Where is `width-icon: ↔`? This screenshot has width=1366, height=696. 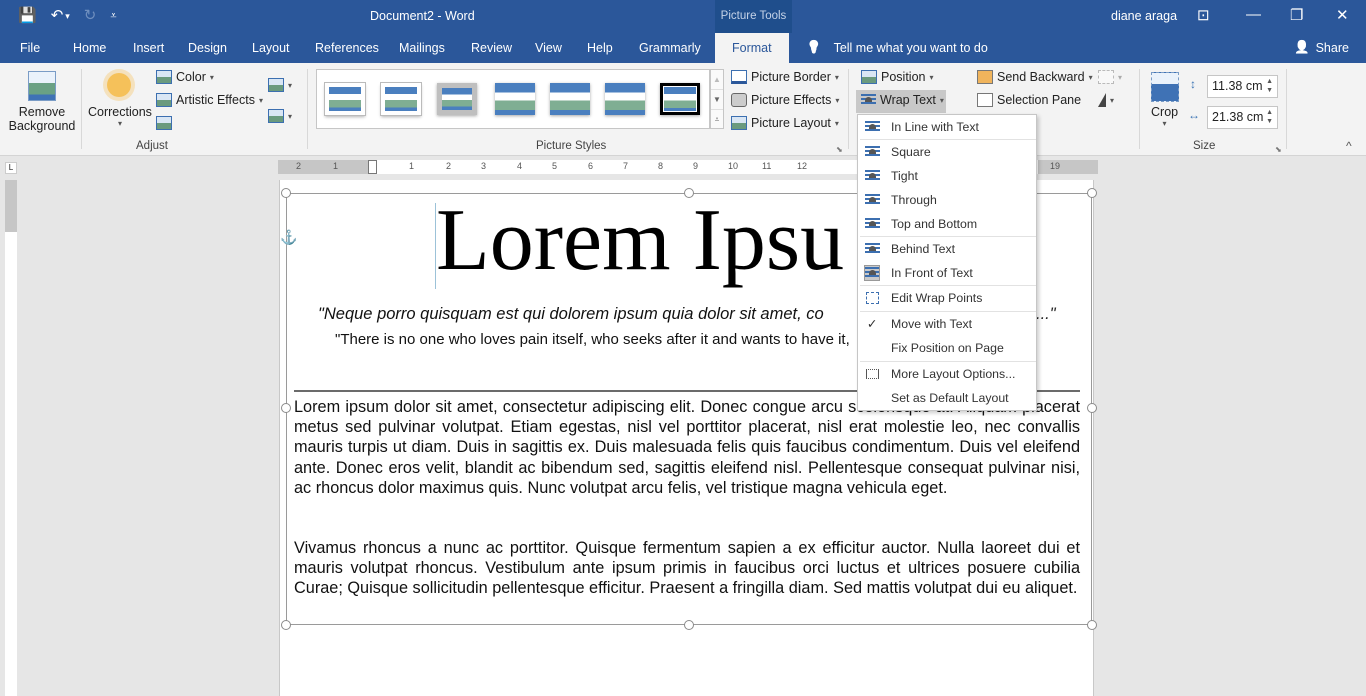
width-icon: ↔ is located at coordinates (1194, 115).